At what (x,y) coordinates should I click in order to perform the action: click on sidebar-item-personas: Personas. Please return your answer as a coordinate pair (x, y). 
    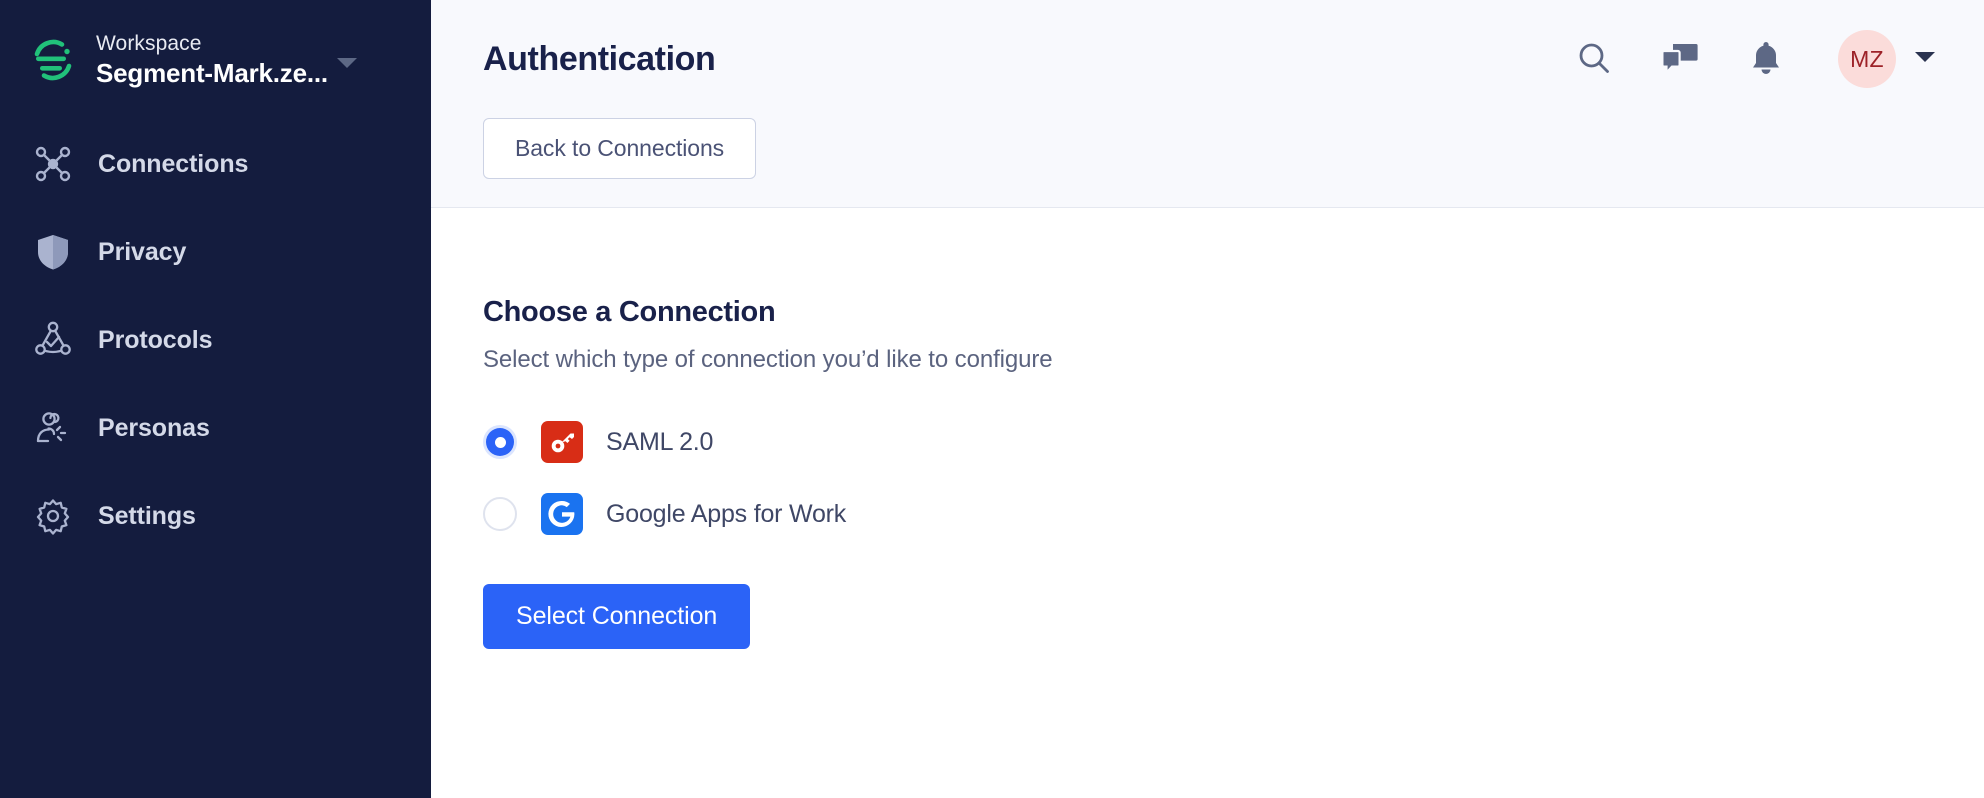
    Looking at the image, I should click on (215, 428).